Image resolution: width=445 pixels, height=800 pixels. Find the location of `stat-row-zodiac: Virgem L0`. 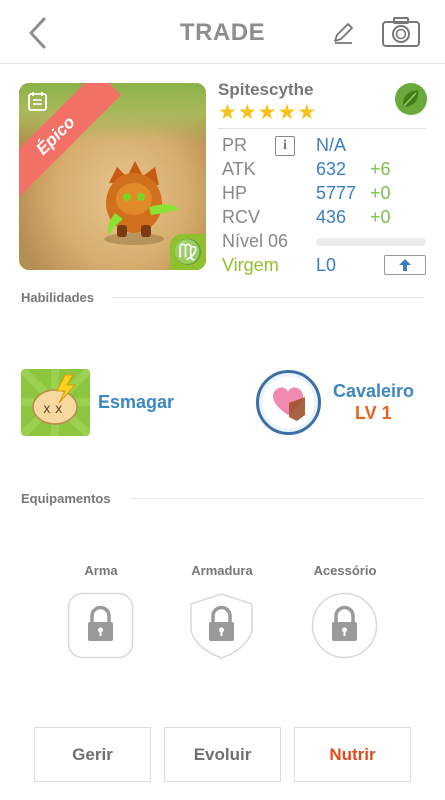

stat-row-zodiac: Virgem L0 is located at coordinates (325, 266).